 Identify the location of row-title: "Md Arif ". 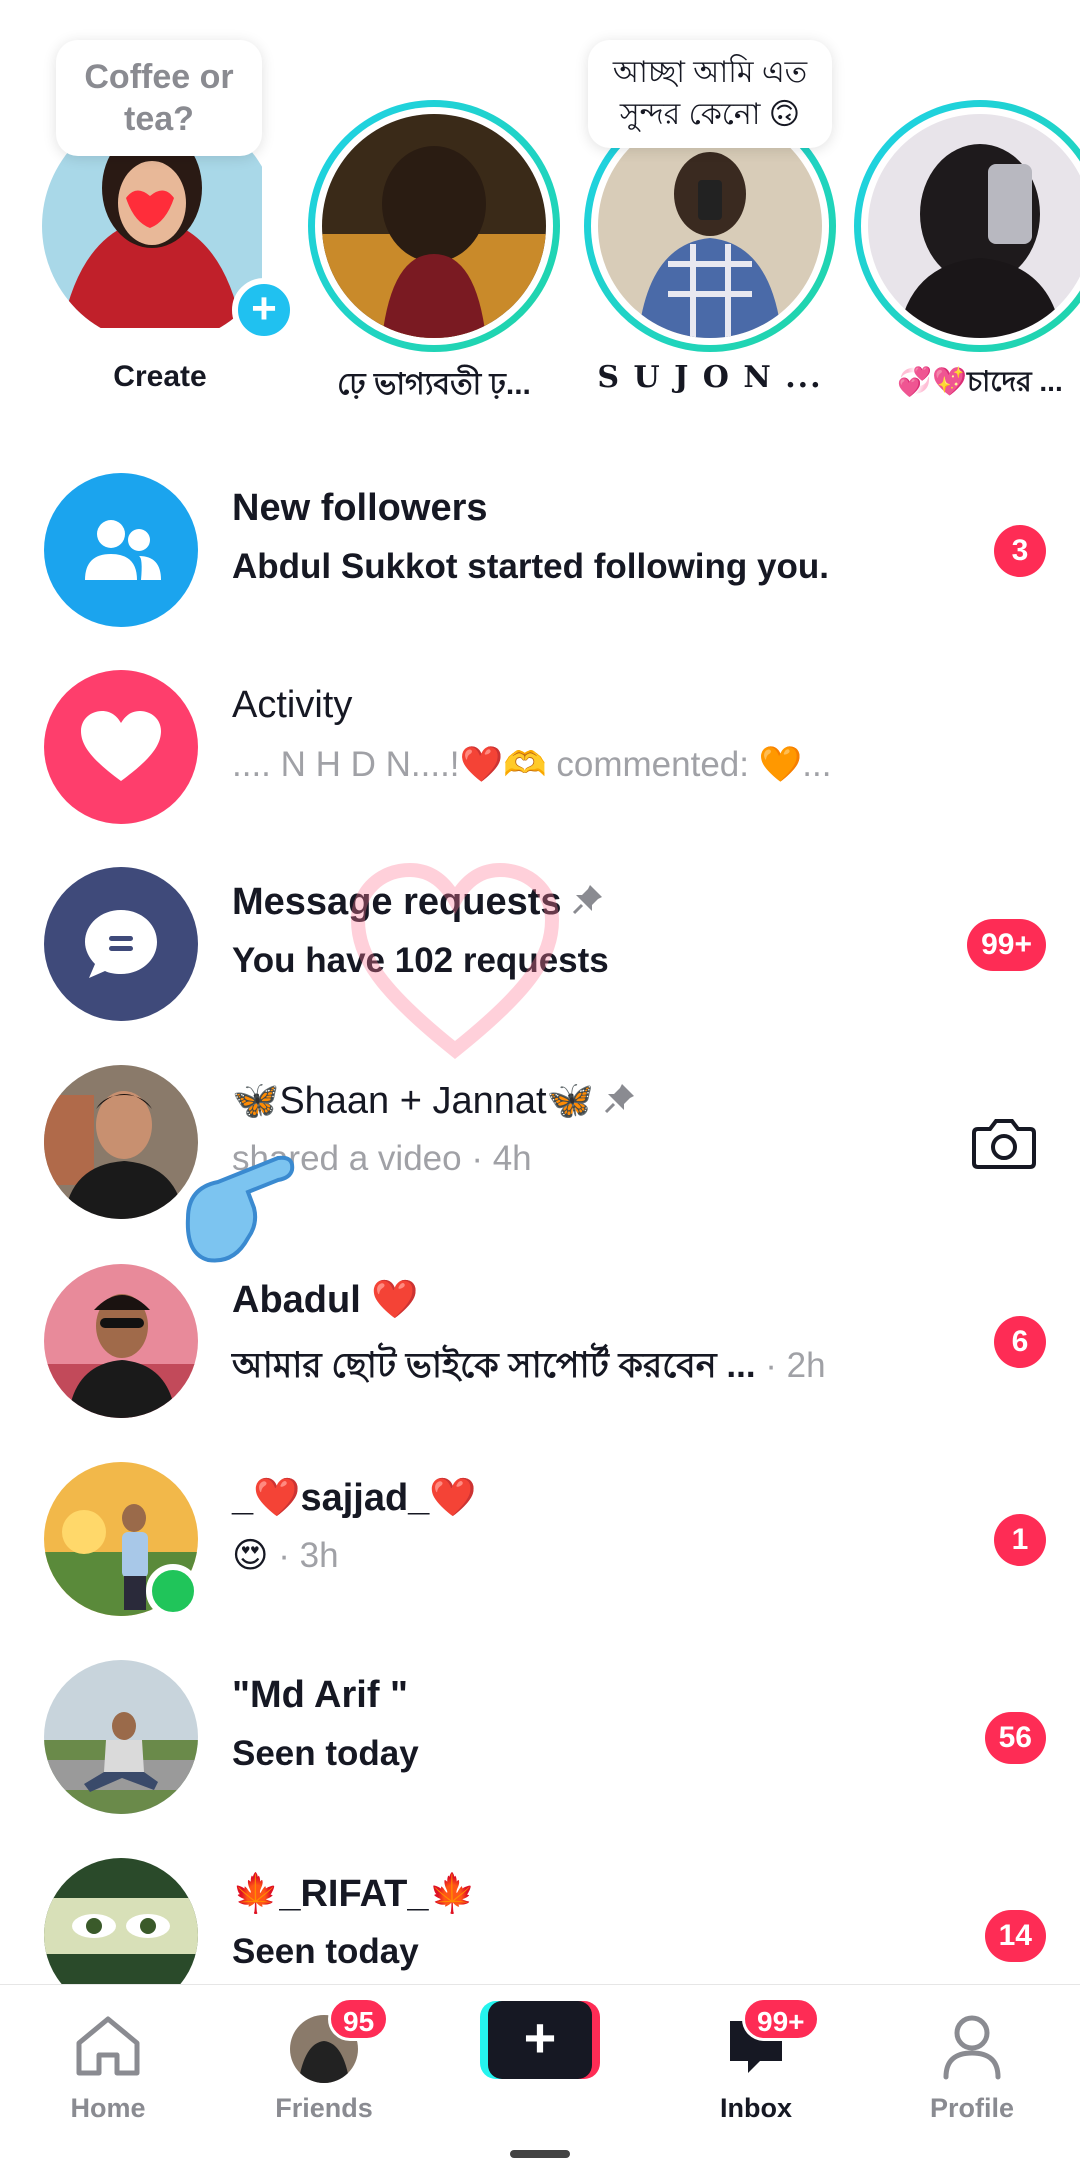
(320, 1695).